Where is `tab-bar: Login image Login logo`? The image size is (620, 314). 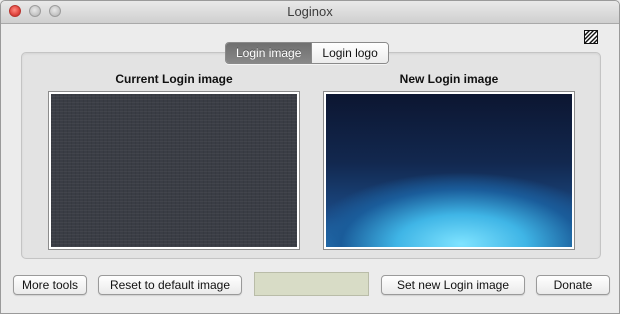
tab-bar: Login image Login logo is located at coordinates (307, 53).